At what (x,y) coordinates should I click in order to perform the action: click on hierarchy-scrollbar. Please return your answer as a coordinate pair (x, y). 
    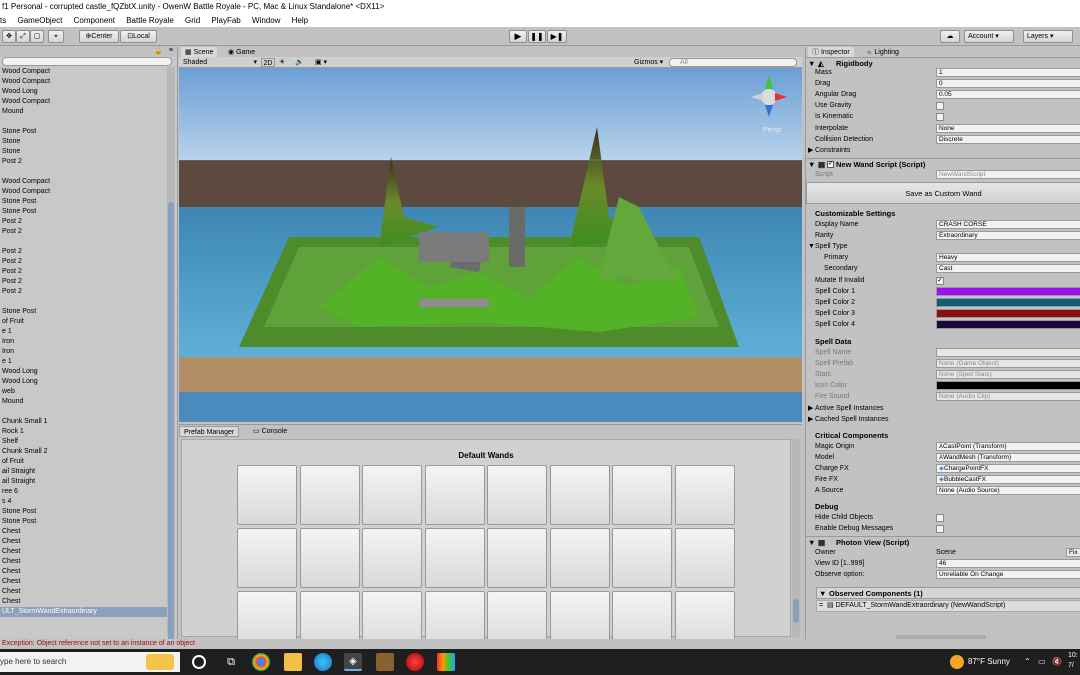
    Looking at the image, I should click on (171, 353).